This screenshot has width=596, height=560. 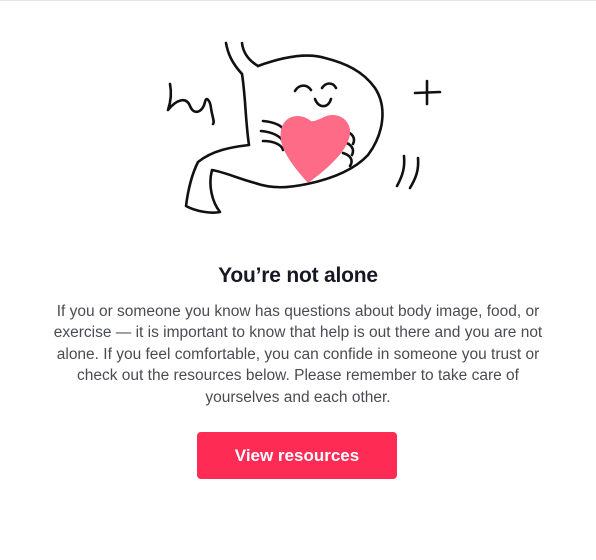 What do you see at coordinates (298, 275) in the screenshot?
I see `dialog-title: You’re not alone` at bounding box center [298, 275].